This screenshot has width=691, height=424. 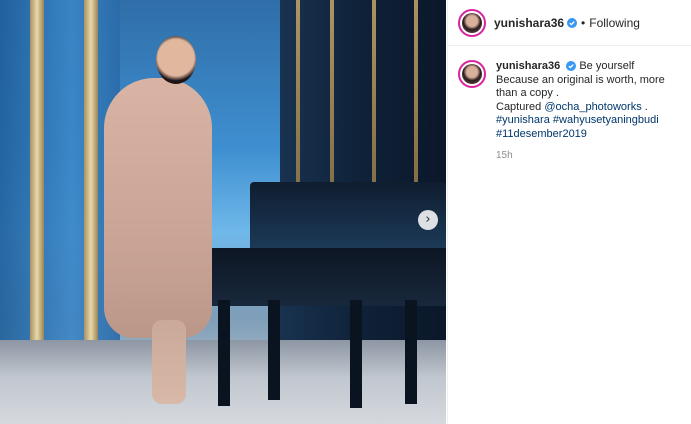 I want to click on caption-line-3-suffix: ., so click(x=644, y=106).